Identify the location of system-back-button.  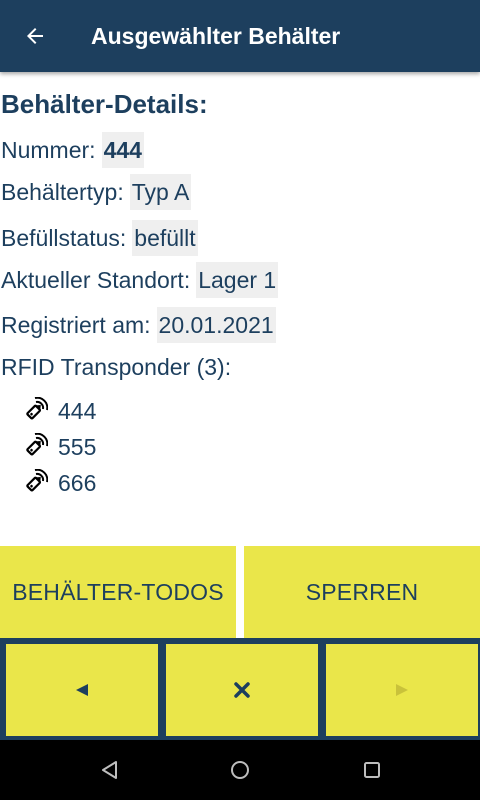
(110, 770).